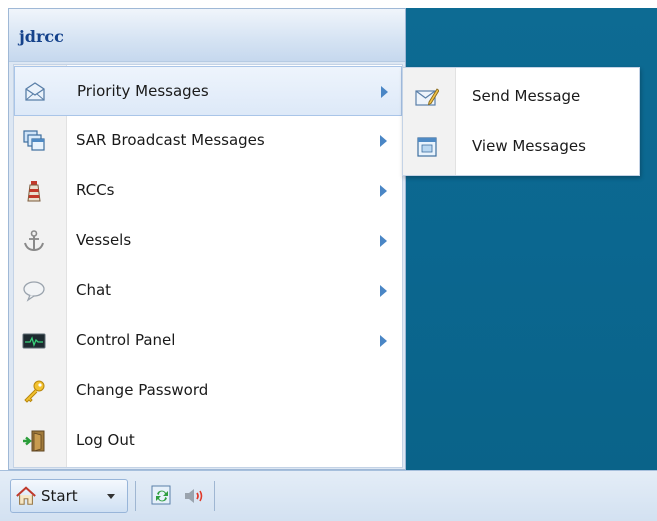 The width and height of the screenshot is (657, 521). I want to click on menu-item-chat: Chat, so click(208, 291).